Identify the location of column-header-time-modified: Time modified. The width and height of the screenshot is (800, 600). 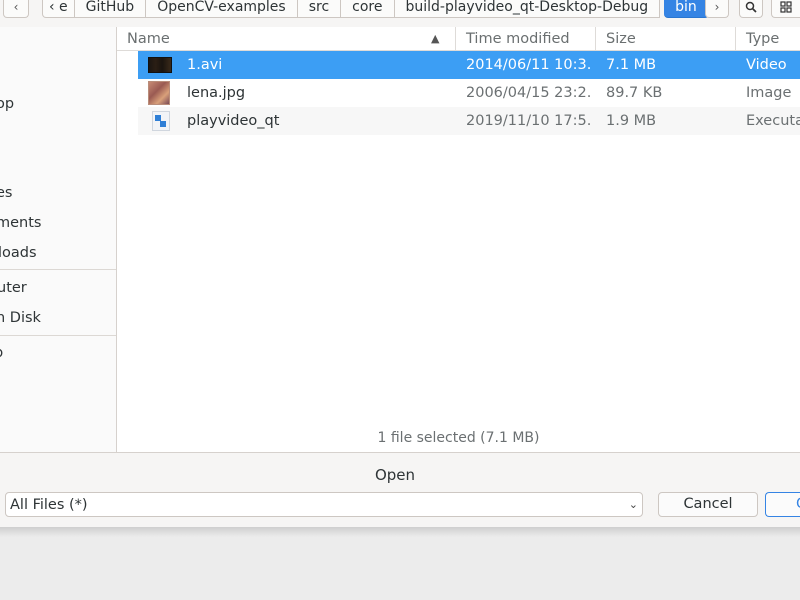
(526, 38).